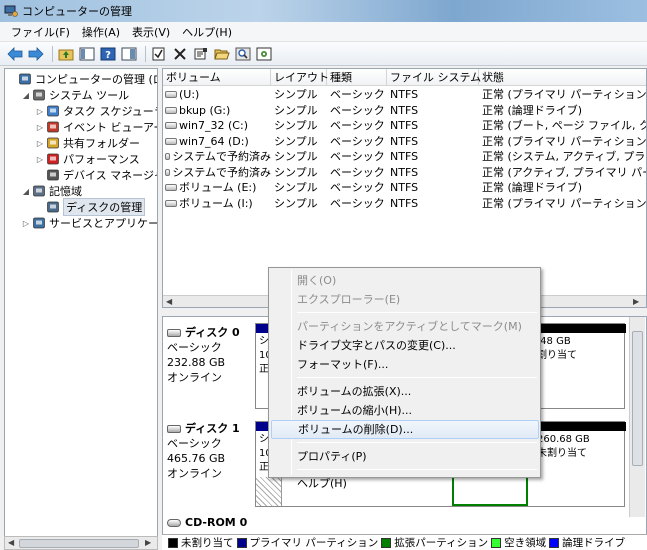 Image resolution: width=647 pixels, height=550 pixels. What do you see at coordinates (317, 280) in the screenshot?
I see `context-menu-item: 開く(O)` at bounding box center [317, 280].